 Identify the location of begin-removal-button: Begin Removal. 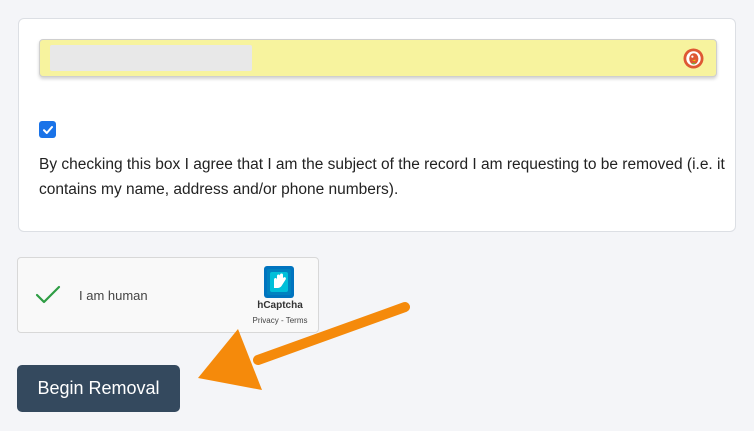
(98, 388).